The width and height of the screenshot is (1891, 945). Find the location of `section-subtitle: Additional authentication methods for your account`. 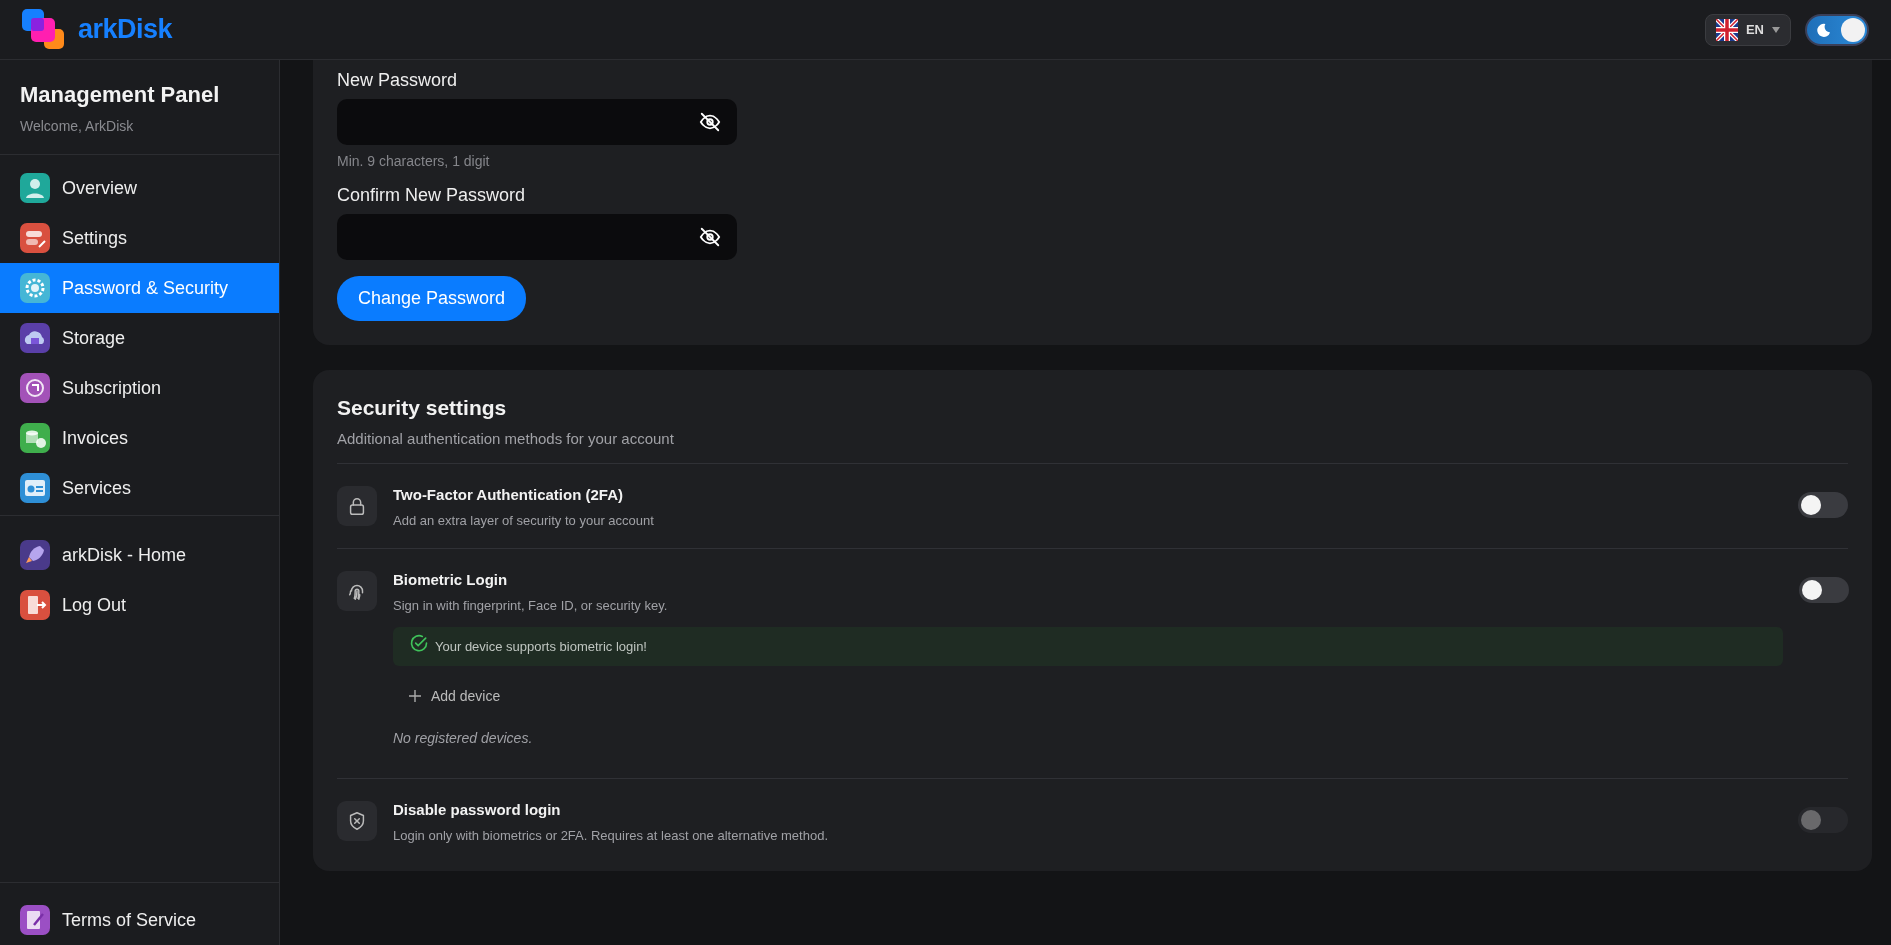

section-subtitle: Additional authentication methods for your account is located at coordinates (1092, 447).